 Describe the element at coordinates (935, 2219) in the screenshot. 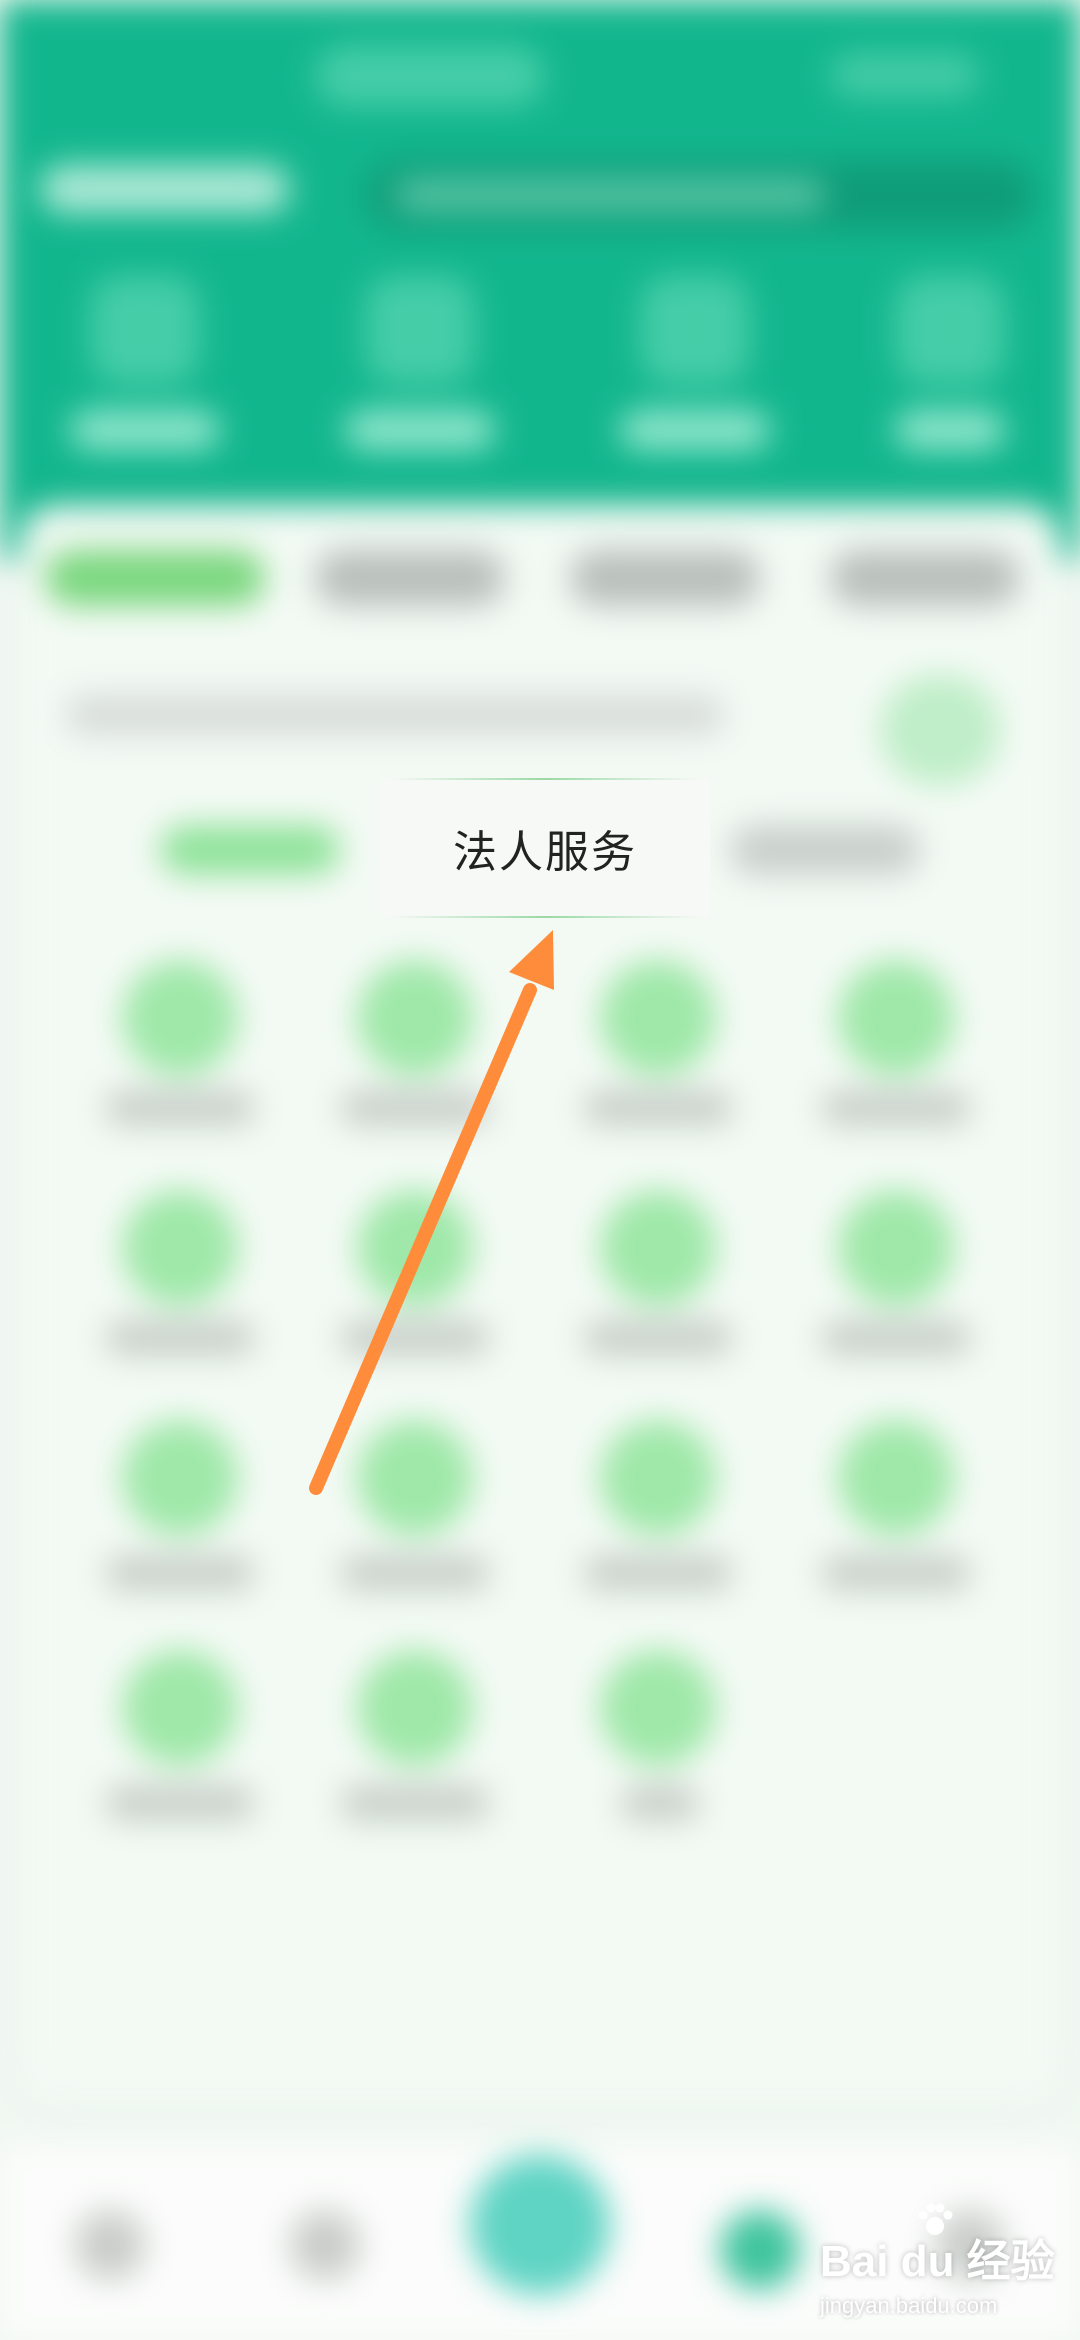

I see `paw-icon` at that location.